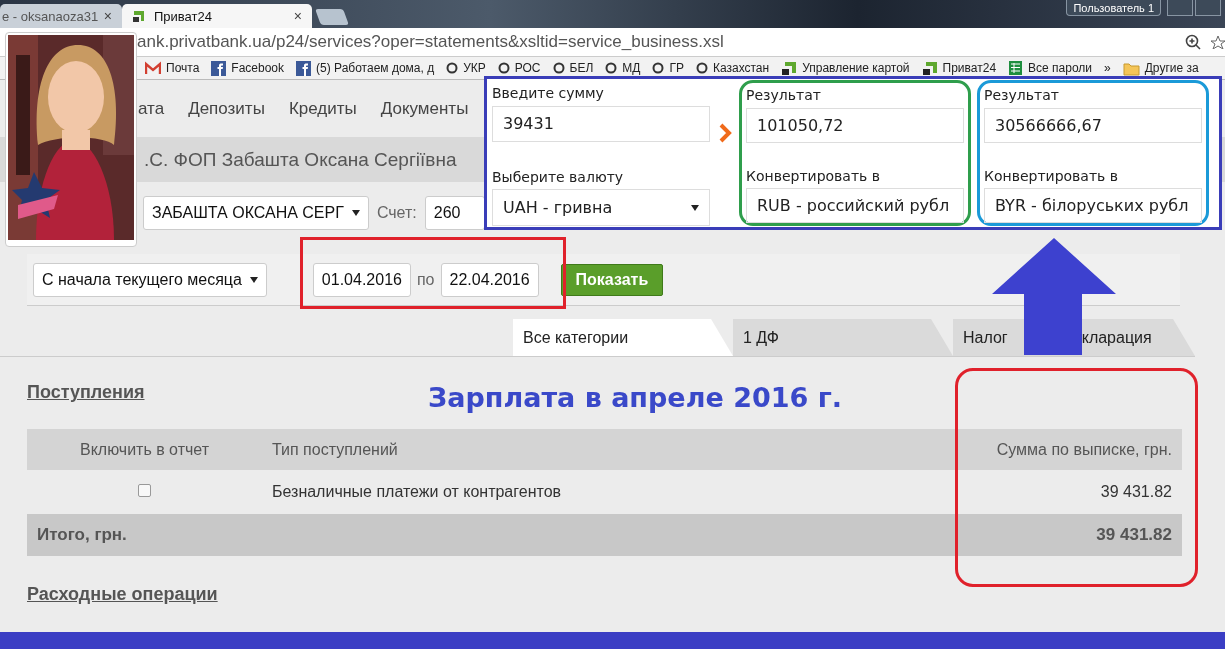 This screenshot has width=1225, height=649. I want to click on nav-menu-item: Кредиты, so click(322, 108).